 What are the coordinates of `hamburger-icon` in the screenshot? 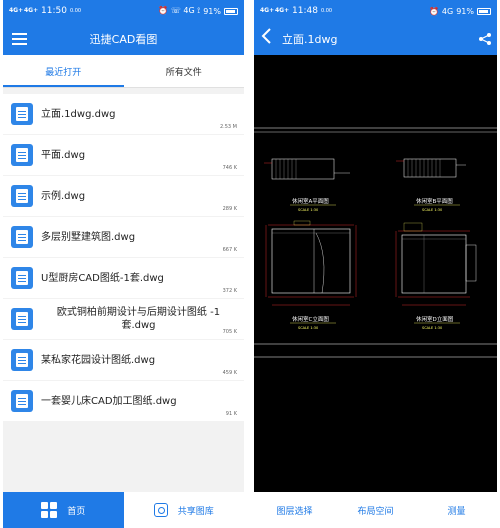 It's located at (19, 33).